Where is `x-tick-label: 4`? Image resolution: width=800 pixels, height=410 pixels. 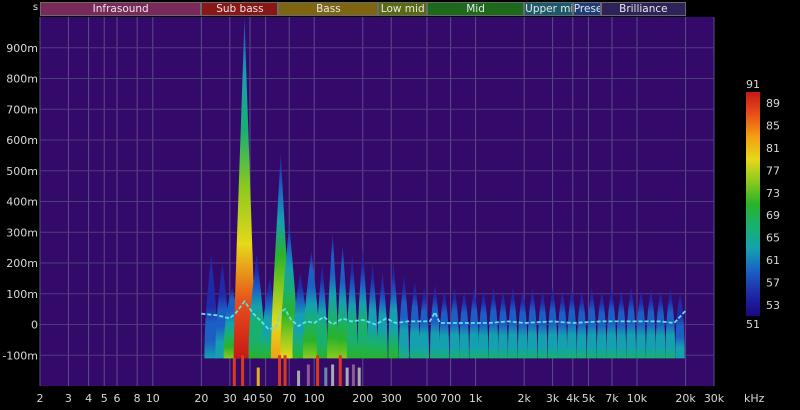
x-tick-label: 4 is located at coordinates (88, 398).